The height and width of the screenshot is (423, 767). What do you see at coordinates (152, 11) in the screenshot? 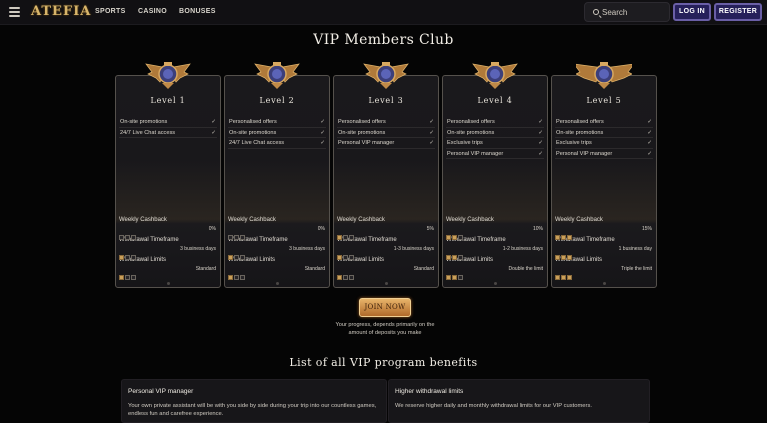
I see `nav-casino: CASINO` at bounding box center [152, 11].